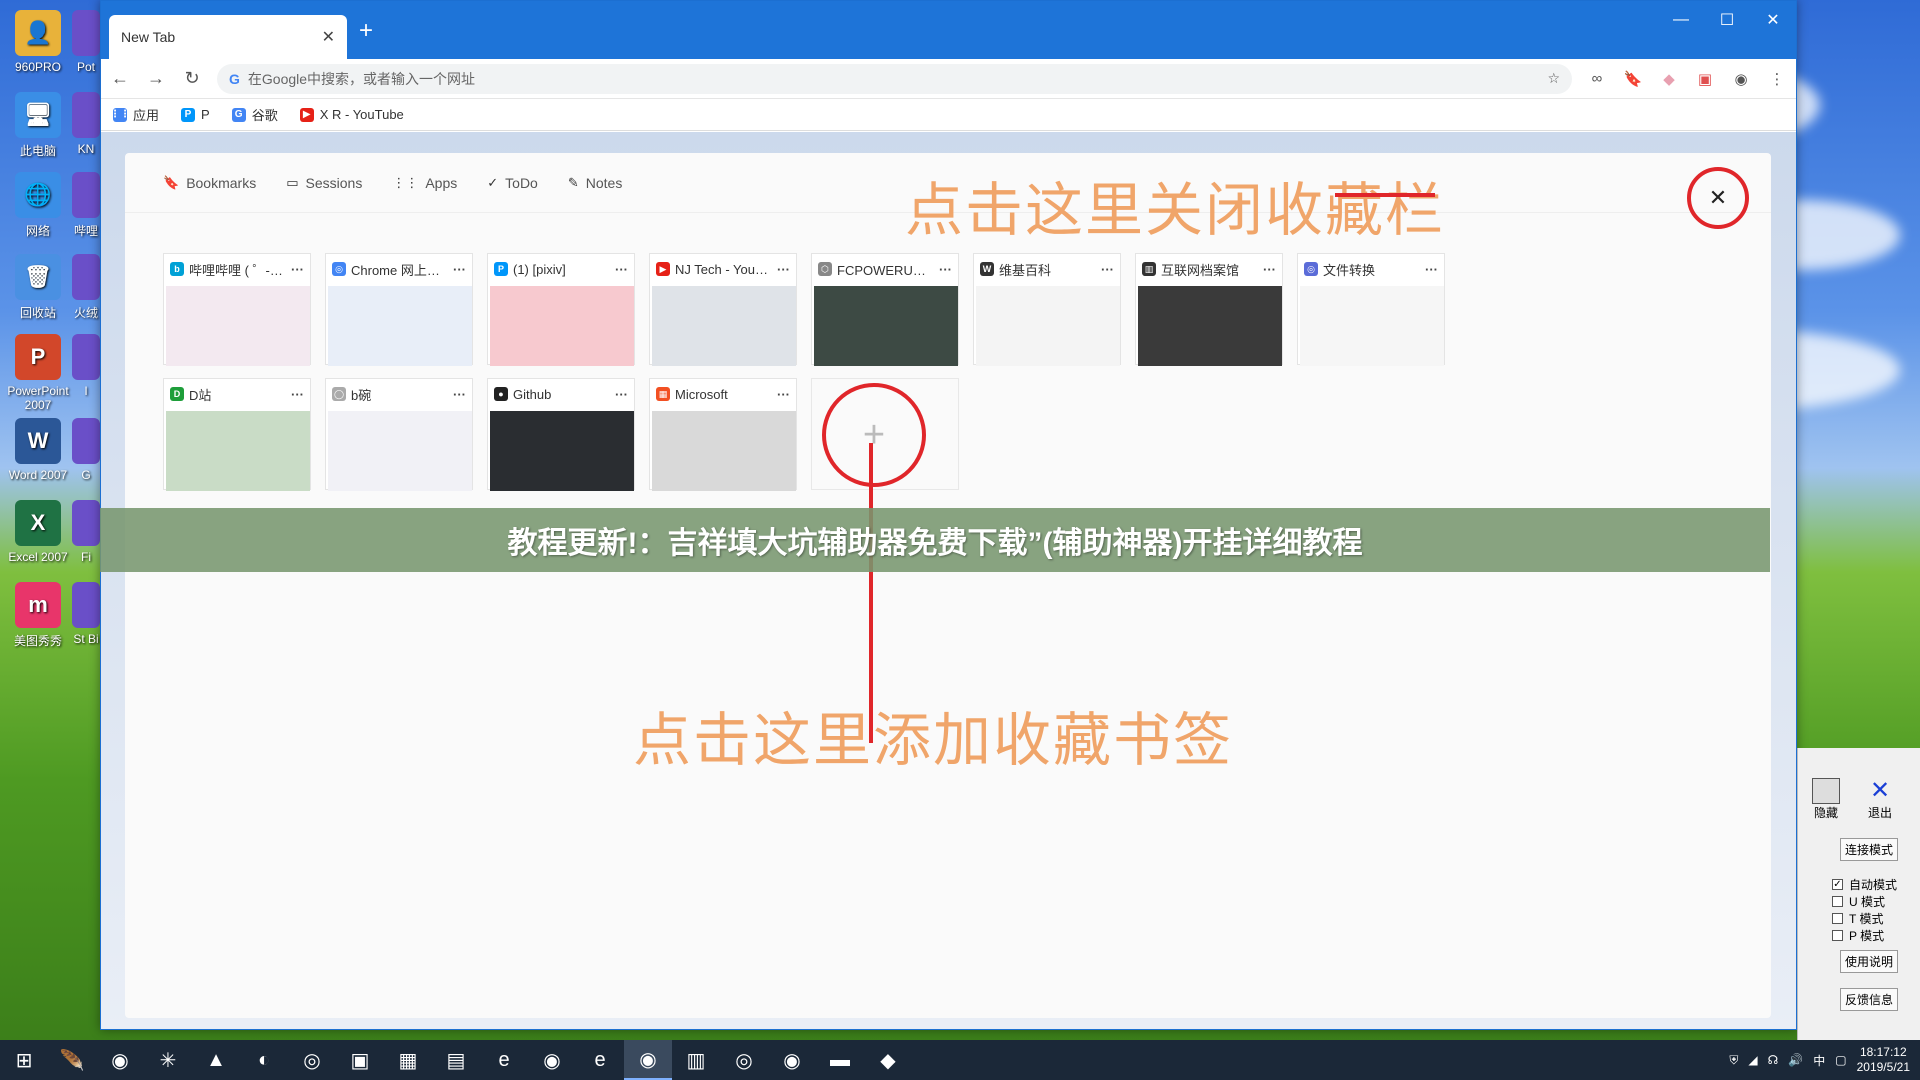 Image resolution: width=1920 pixels, height=1080 pixels. What do you see at coordinates (38, 42) in the screenshot?
I see `desktop-icon: 👤 960PRO` at bounding box center [38, 42].